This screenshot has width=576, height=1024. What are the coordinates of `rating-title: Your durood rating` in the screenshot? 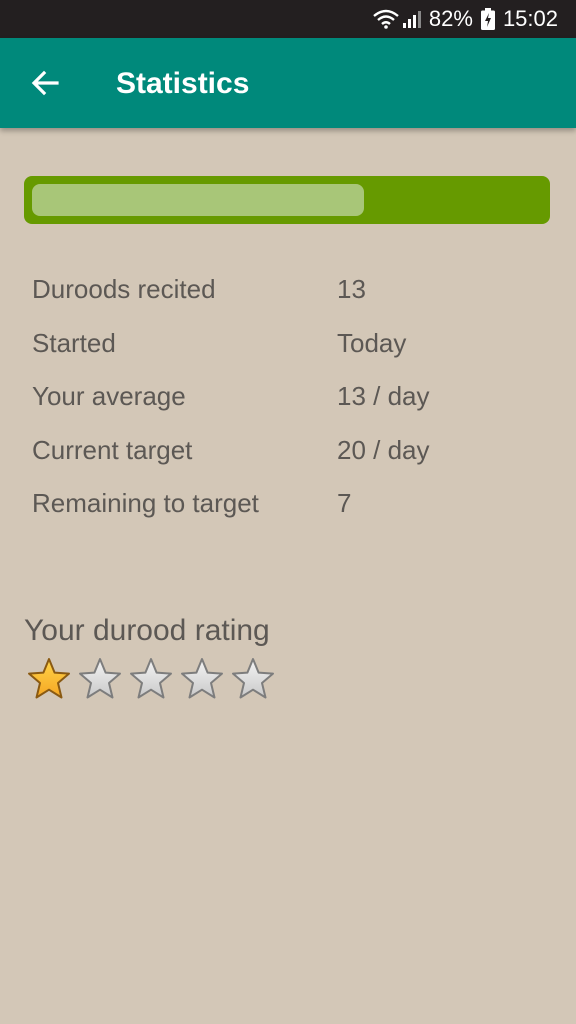 It's located at (147, 630).